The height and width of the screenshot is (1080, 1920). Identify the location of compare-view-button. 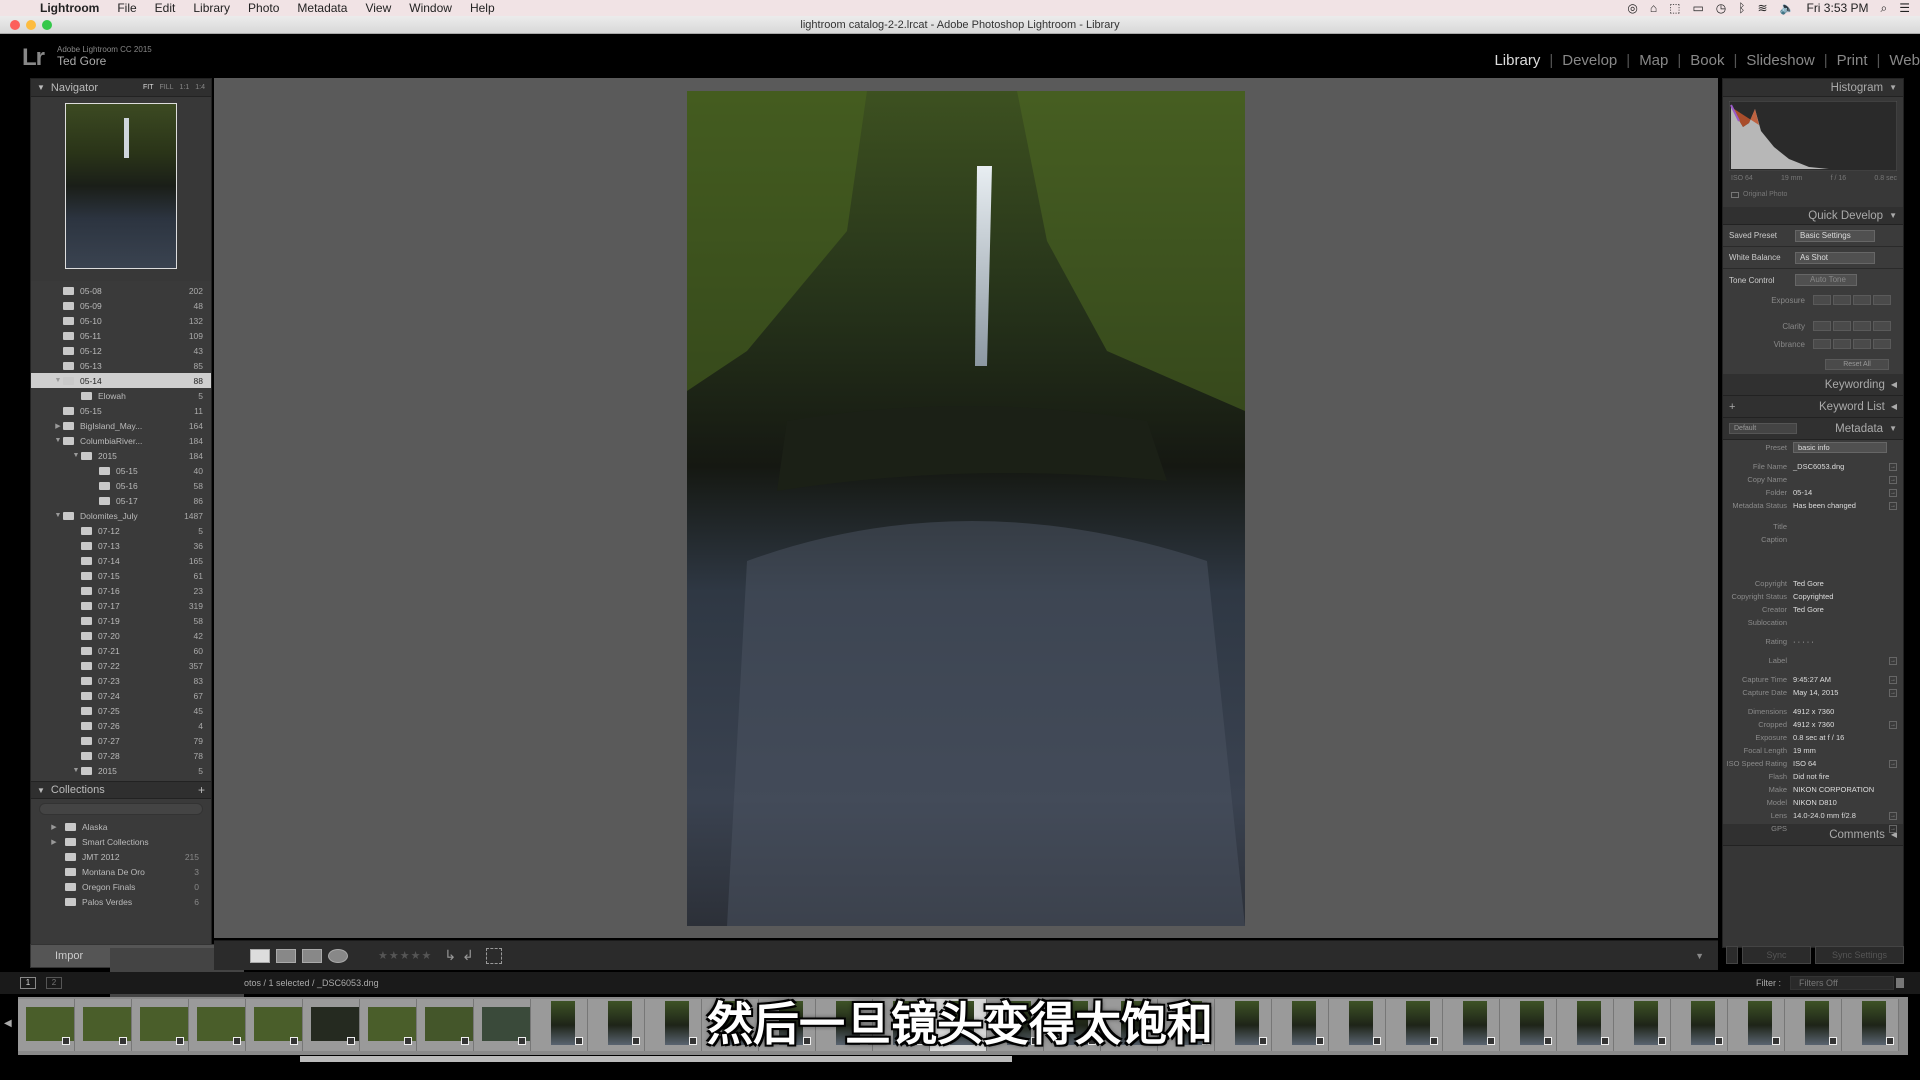
(286, 955).